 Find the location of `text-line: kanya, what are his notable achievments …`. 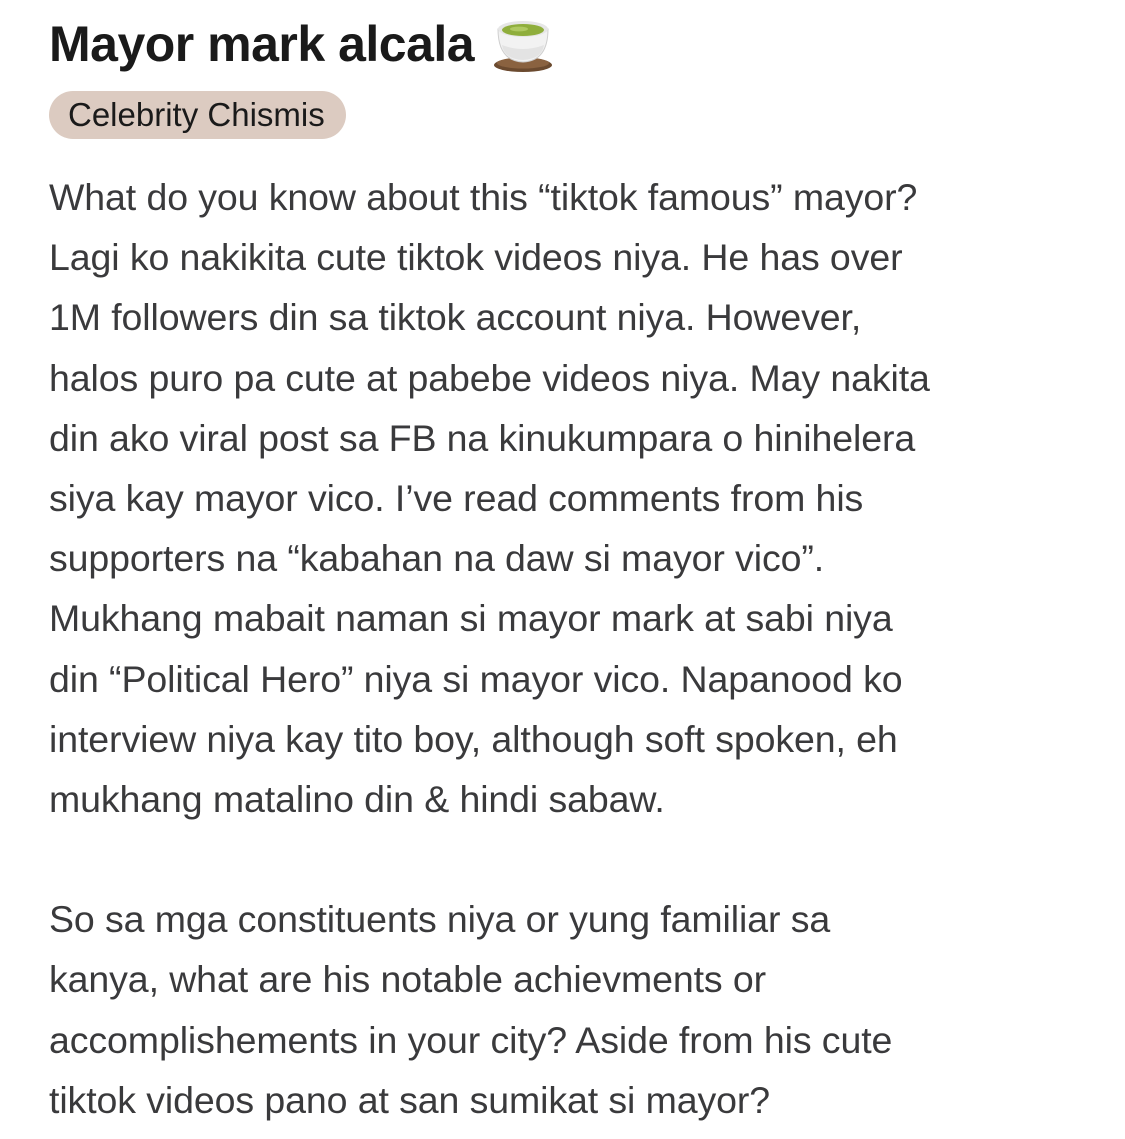

text-line: kanya, what are his notable achievments … is located at coordinates (408, 979).